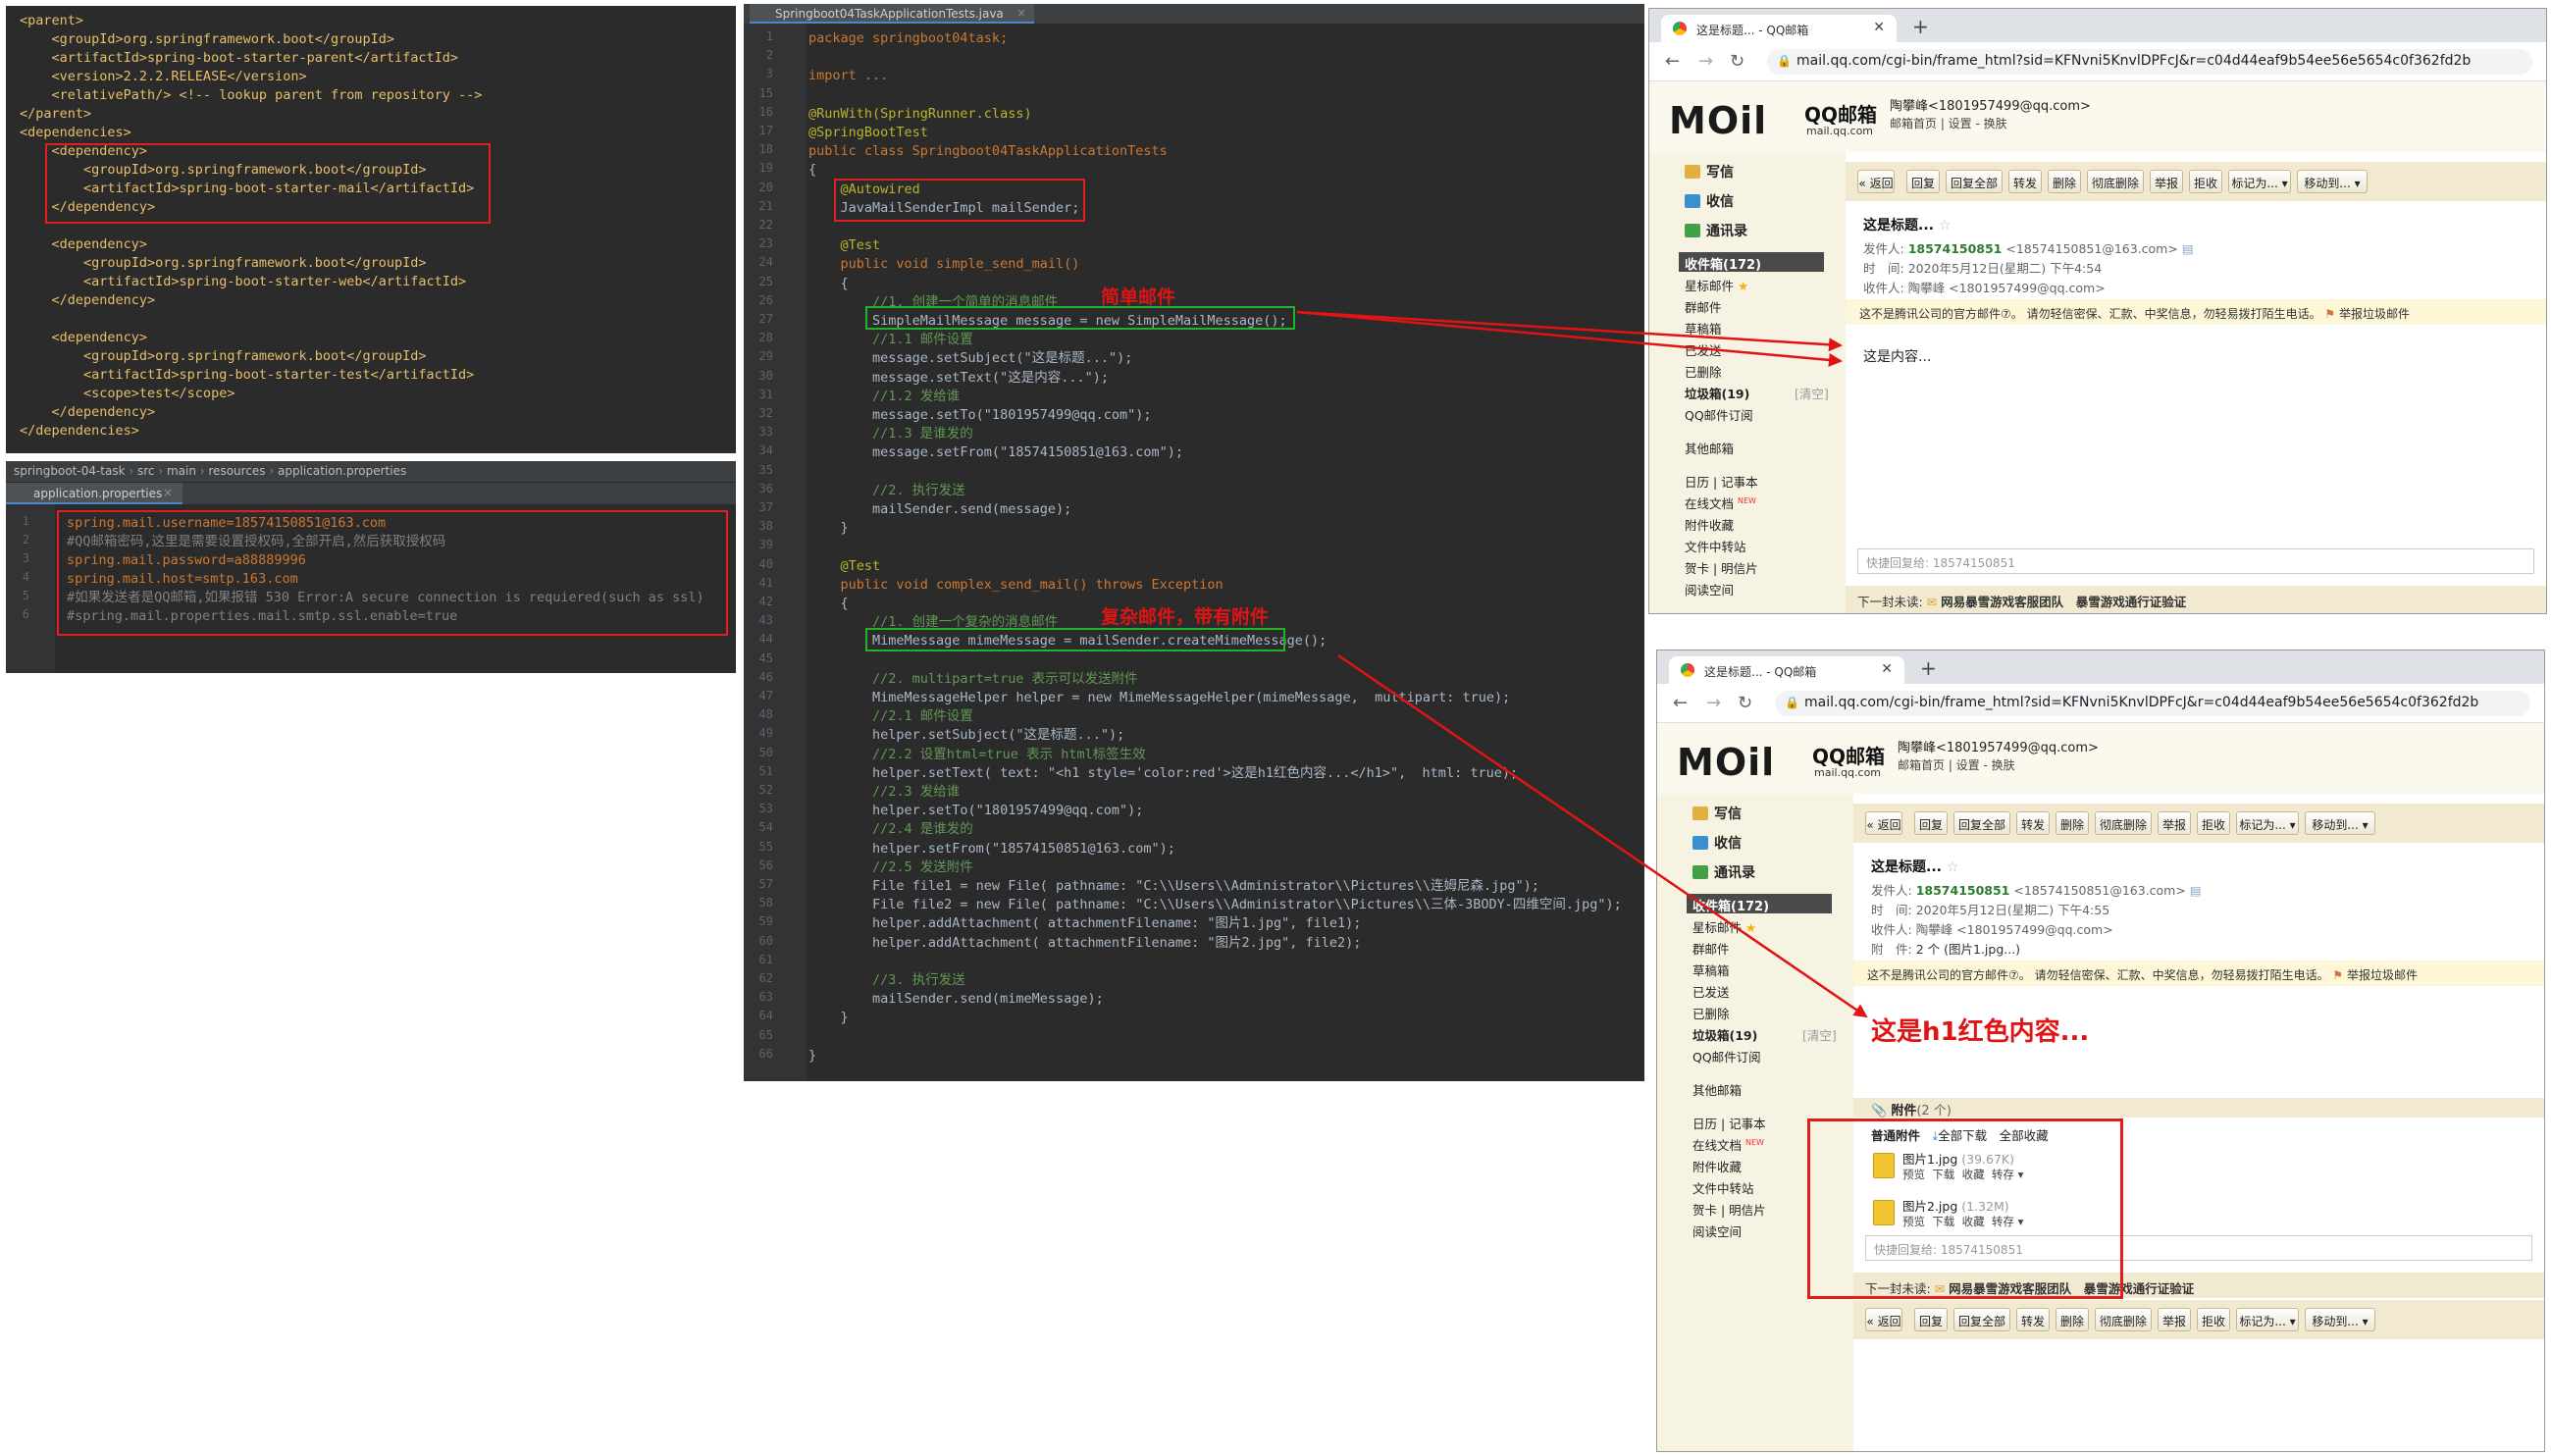 The image size is (2551, 1456). I want to click on arrow-complex-to-h1, so click(1602, 835).